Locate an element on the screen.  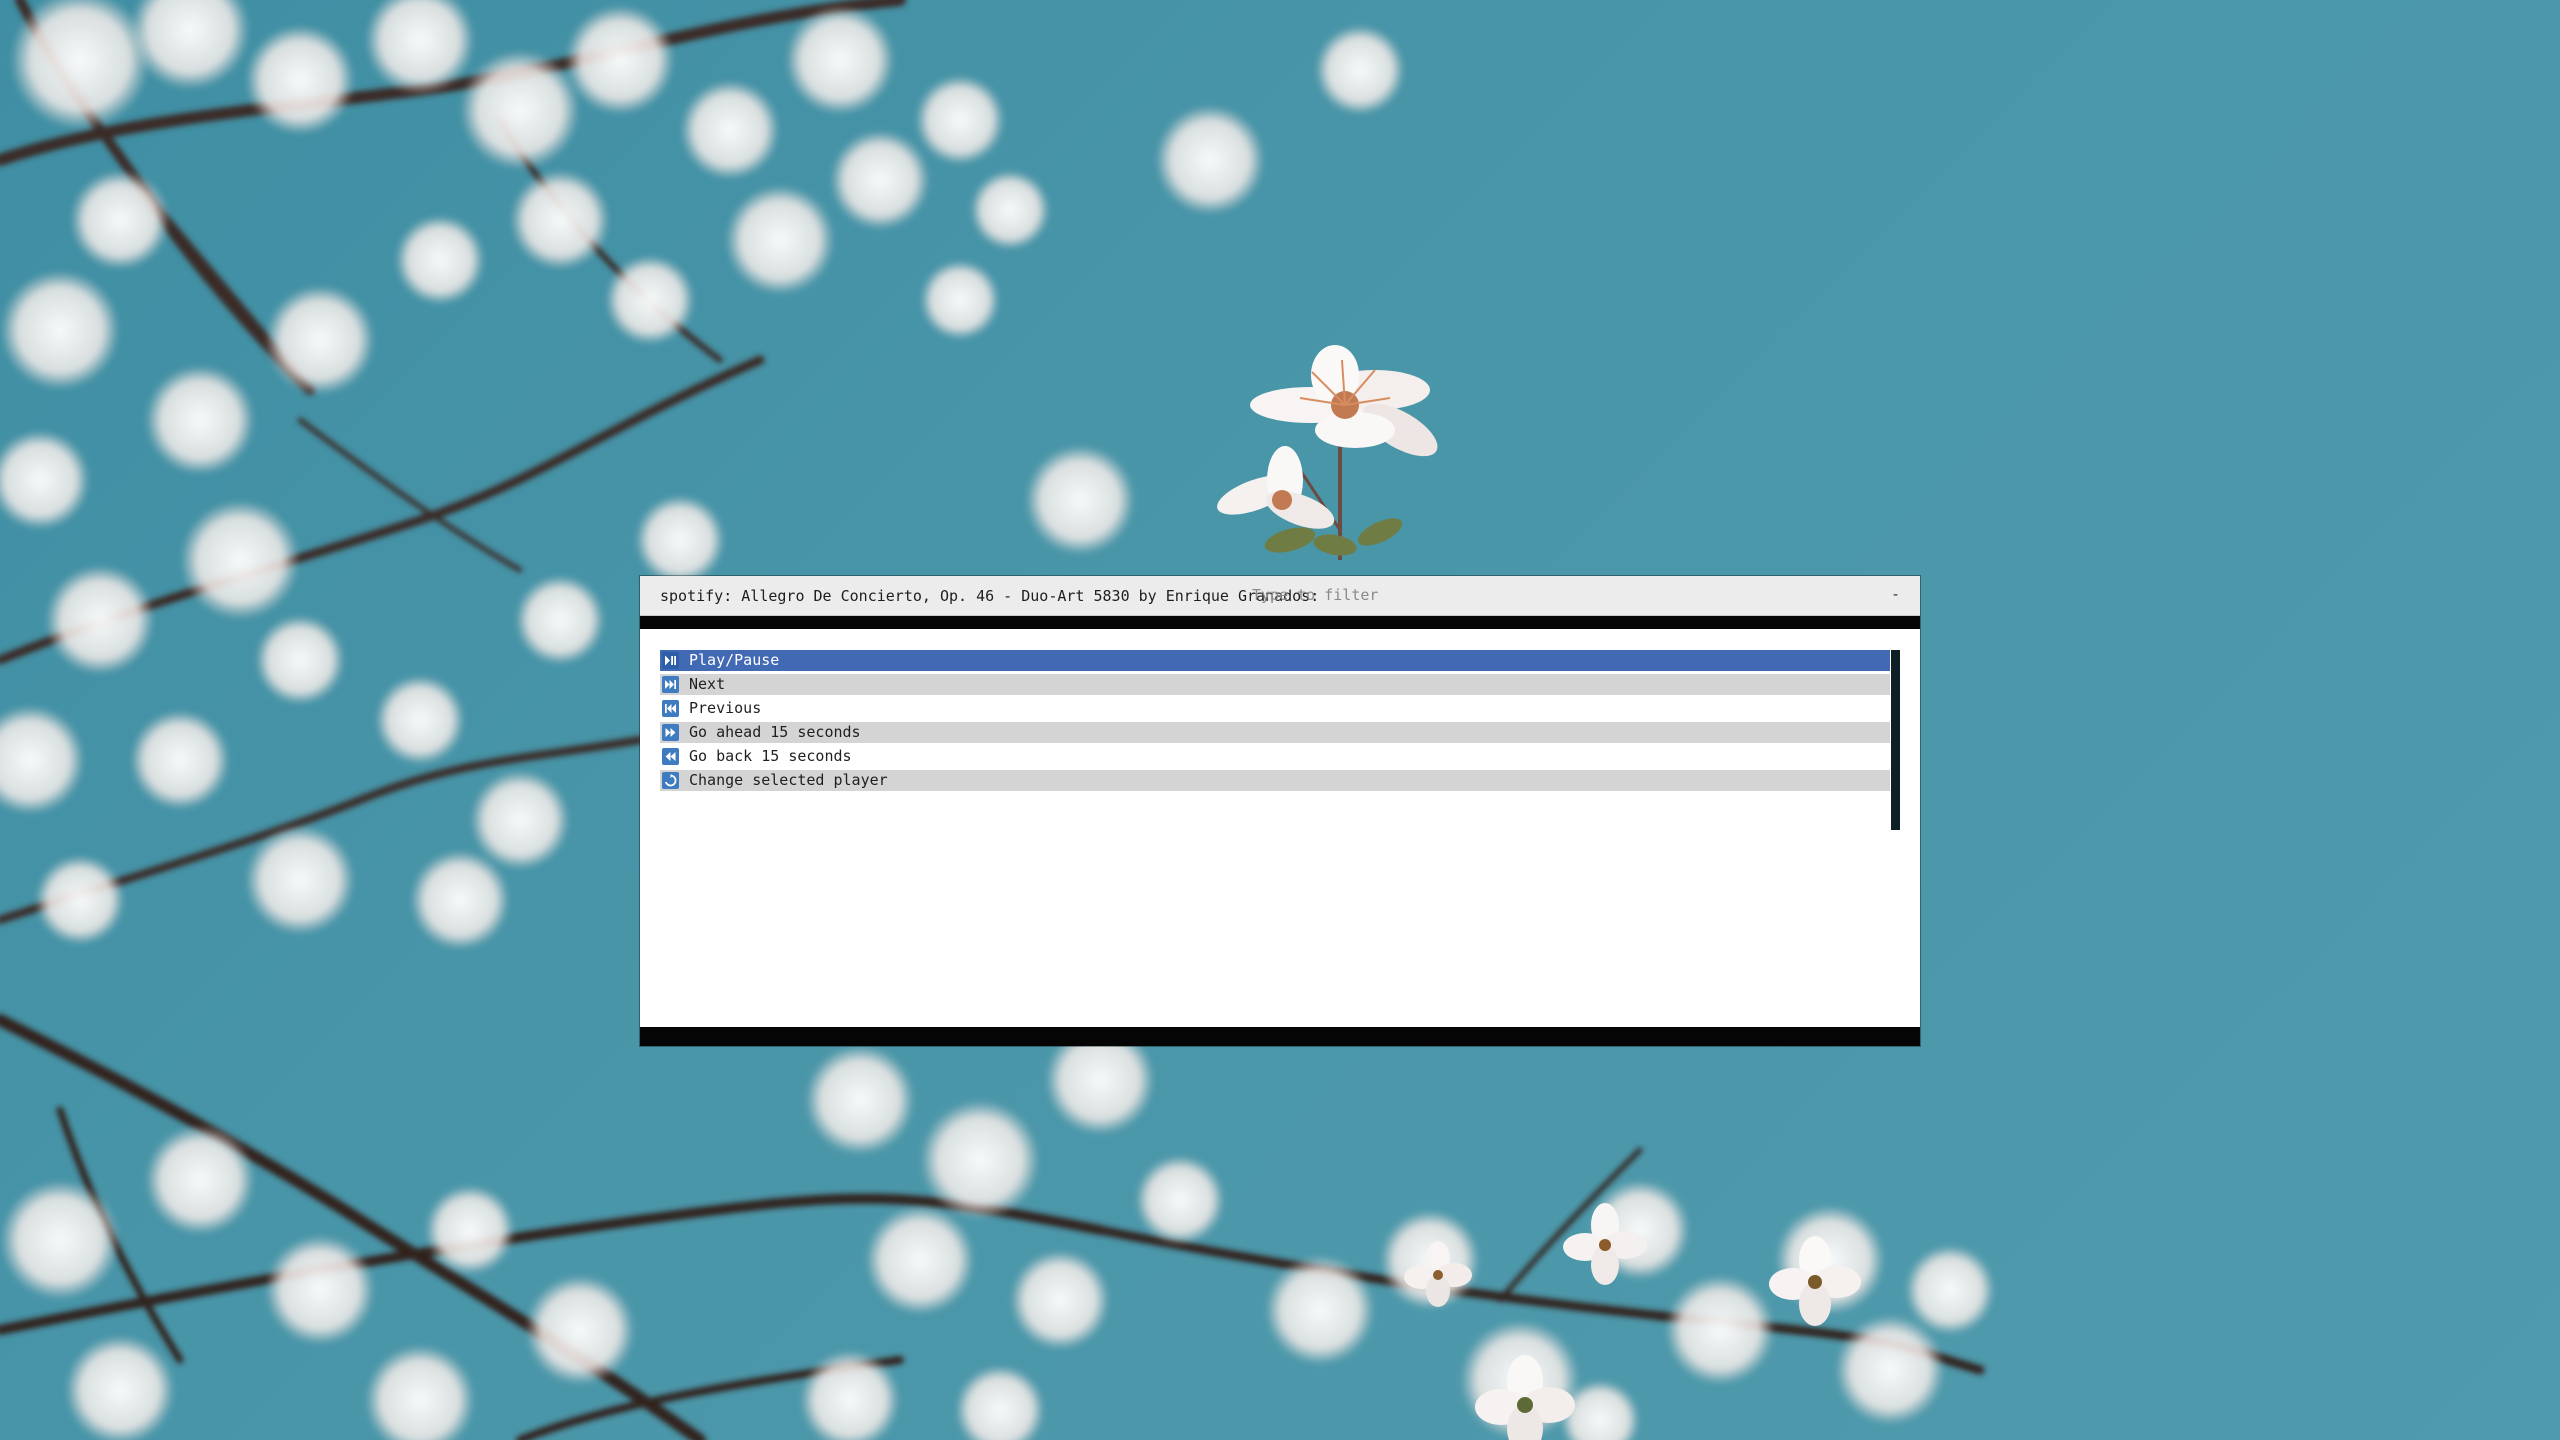
list-item-label: Go back 15 seconds is located at coordinates (770, 756).